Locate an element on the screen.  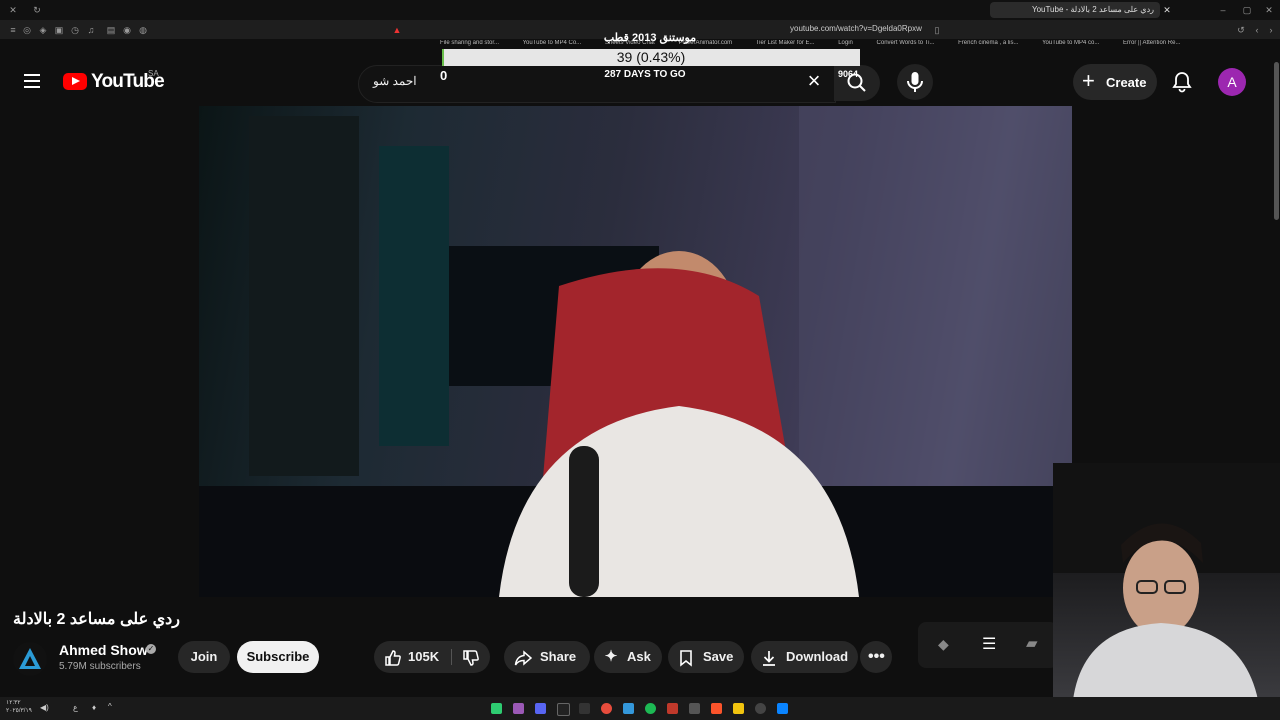
system-clock: ١٢:٣٢ ٢٠٢٥/٣/١٩ is located at coordinates (19, 707).